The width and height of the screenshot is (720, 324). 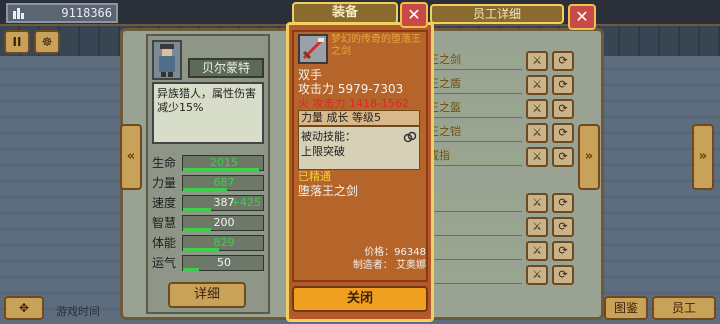 I want to click on settings-button: ☸, so click(x=47, y=42).